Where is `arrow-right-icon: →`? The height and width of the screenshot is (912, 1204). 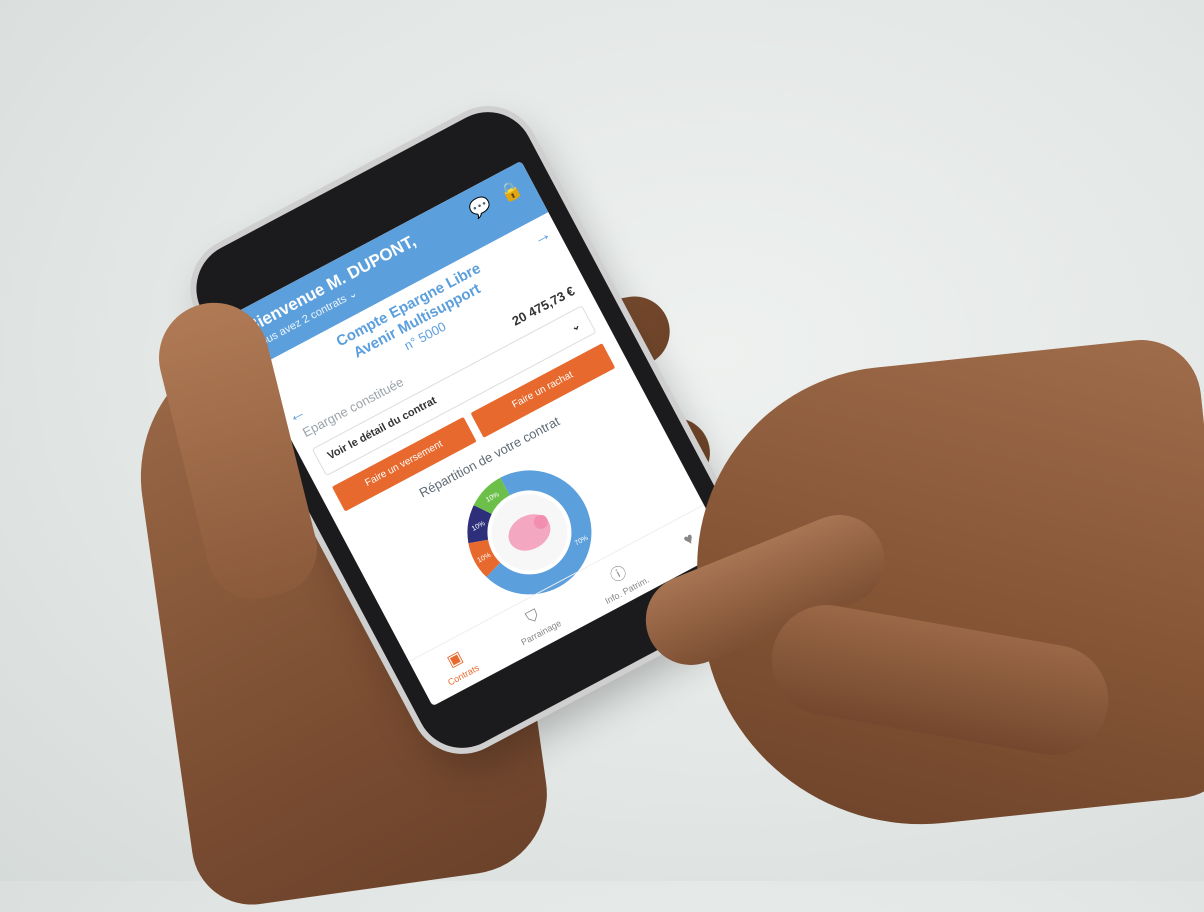 arrow-right-icon: → is located at coordinates (542, 236).